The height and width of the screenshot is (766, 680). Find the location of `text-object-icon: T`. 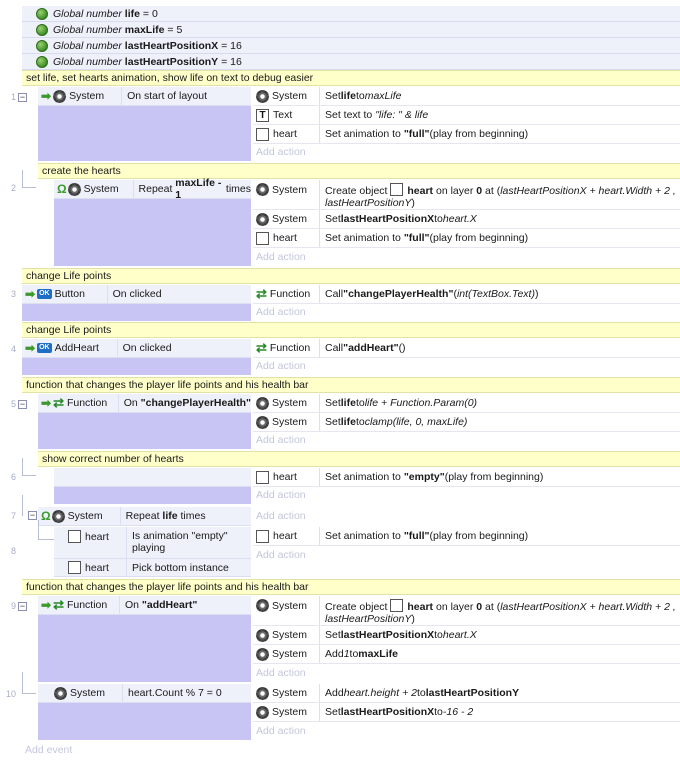

text-object-icon: T is located at coordinates (262, 115).